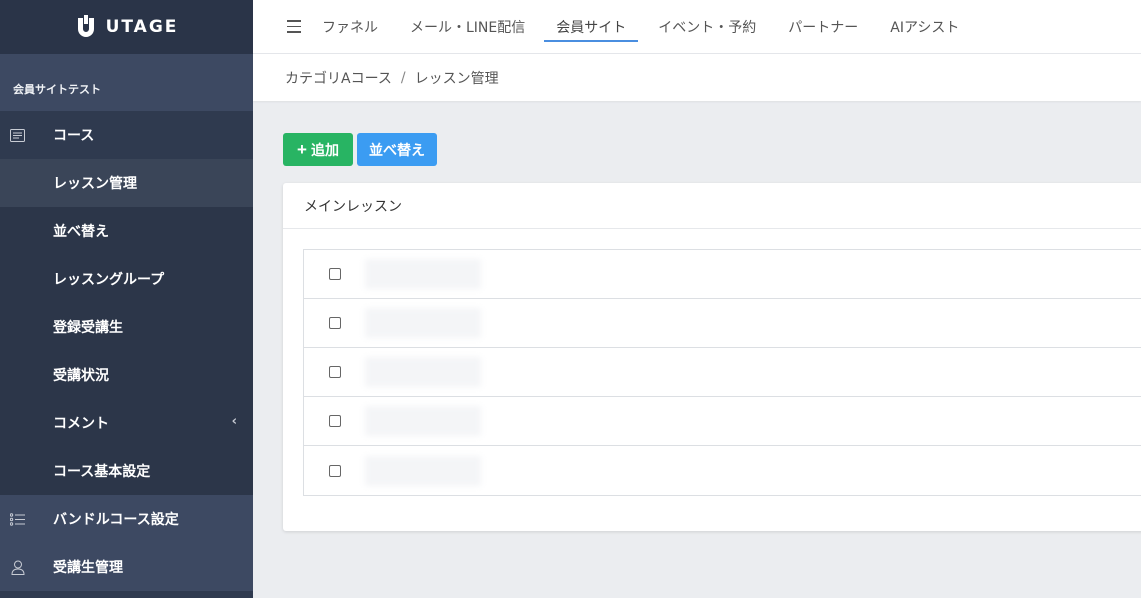  I want to click on logo: UTAGE, so click(126, 27).